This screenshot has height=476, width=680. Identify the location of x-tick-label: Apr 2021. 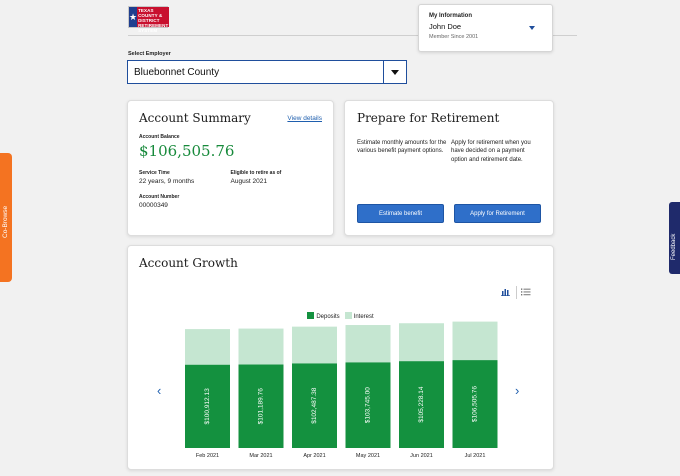
(314, 456).